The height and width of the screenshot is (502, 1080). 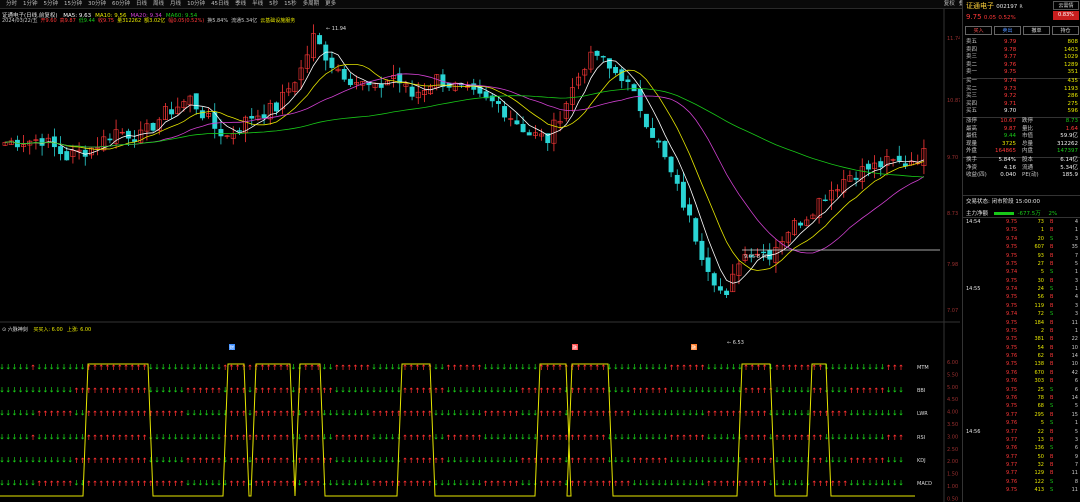 What do you see at coordinates (978, 30) in the screenshot?
I see `buy-button: 买入` at bounding box center [978, 30].